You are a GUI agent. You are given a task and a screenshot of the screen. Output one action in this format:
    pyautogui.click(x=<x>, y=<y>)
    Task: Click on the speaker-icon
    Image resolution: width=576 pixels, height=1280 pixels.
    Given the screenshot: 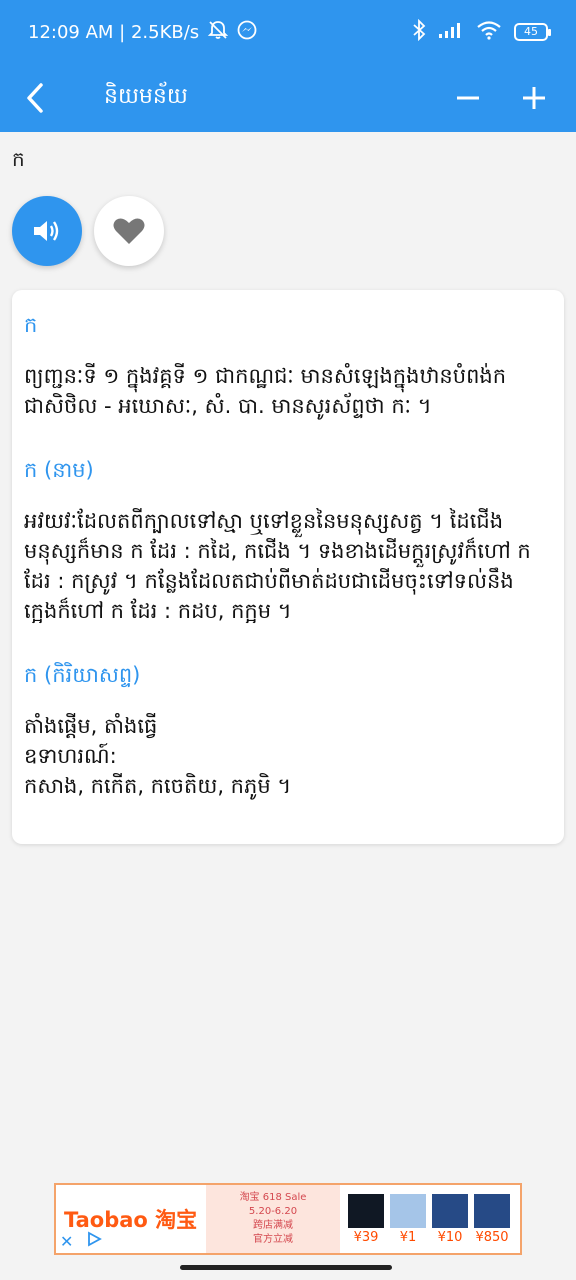 What is the action you would take?
    pyautogui.click(x=46, y=231)
    